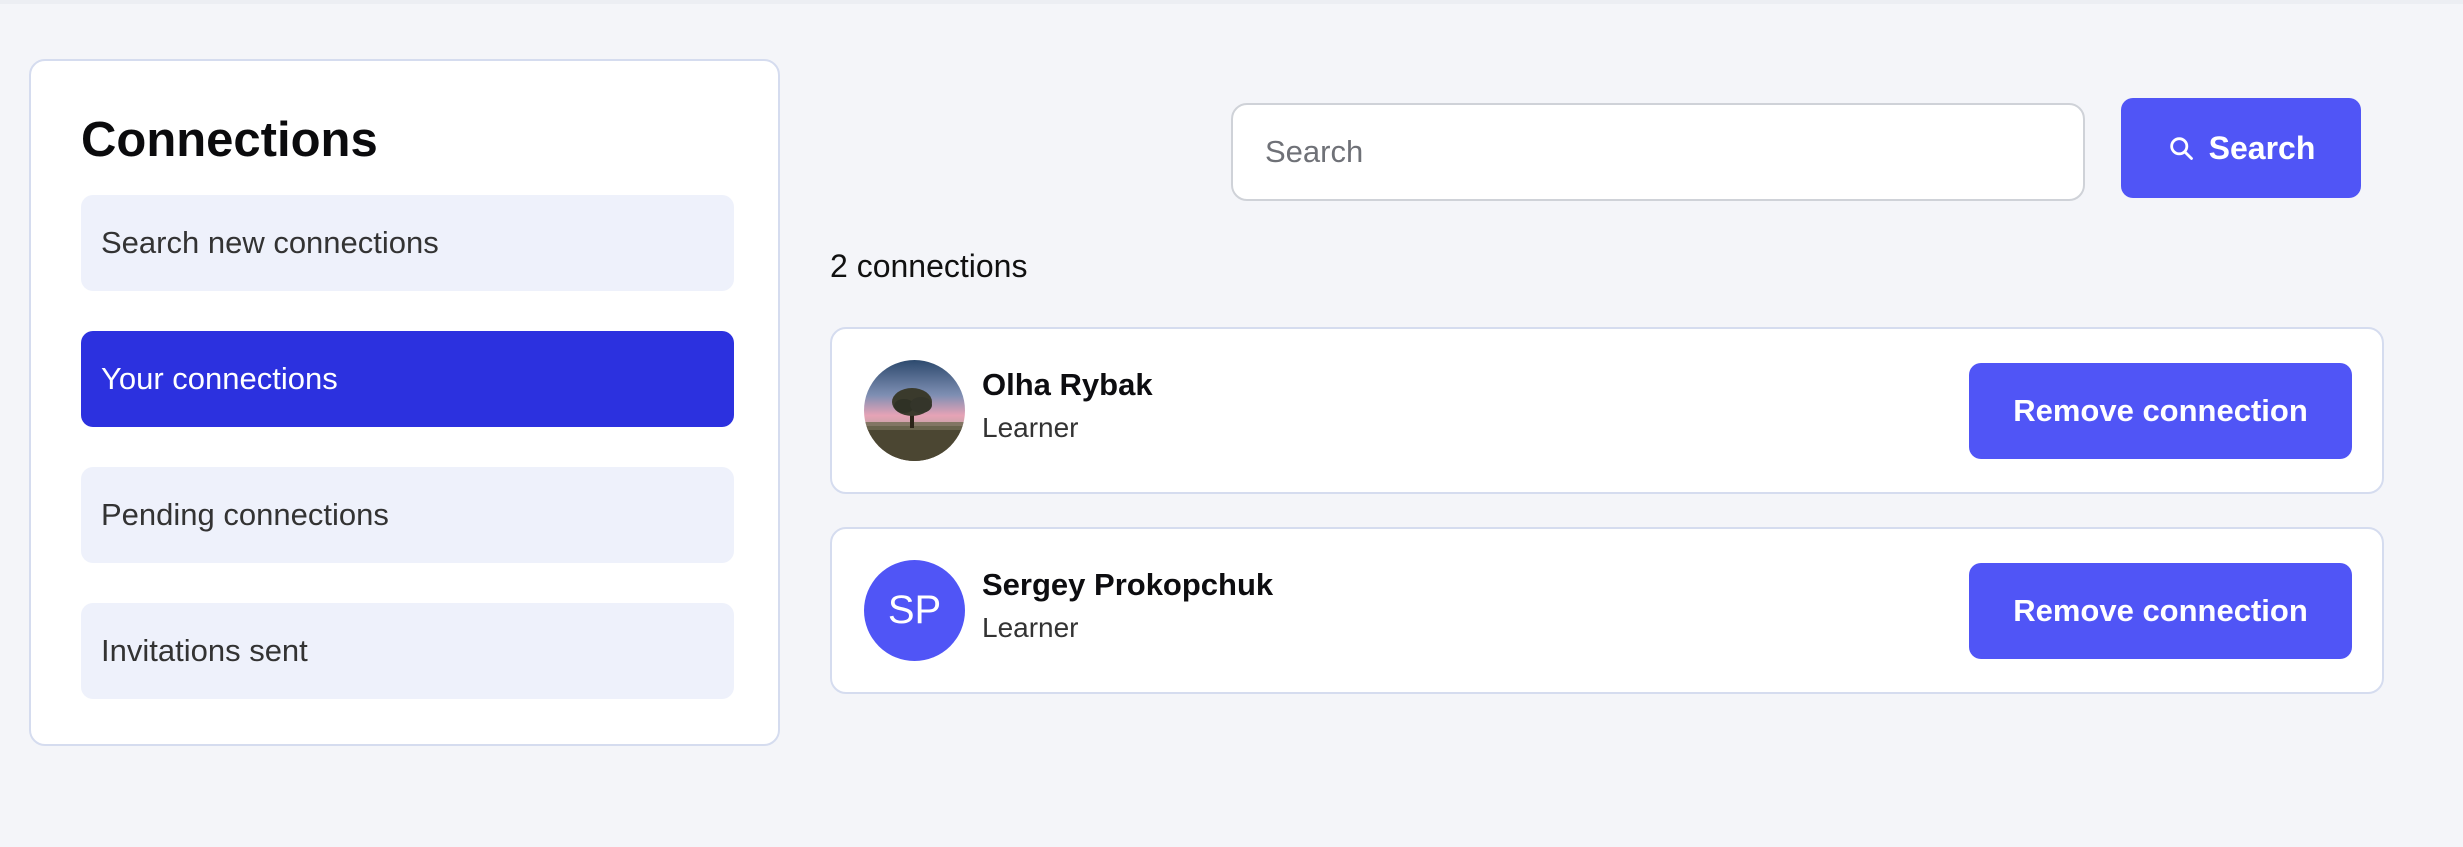 This screenshot has width=2463, height=847. I want to click on sidebar-item-pending-connections: Pending connections, so click(407, 515).